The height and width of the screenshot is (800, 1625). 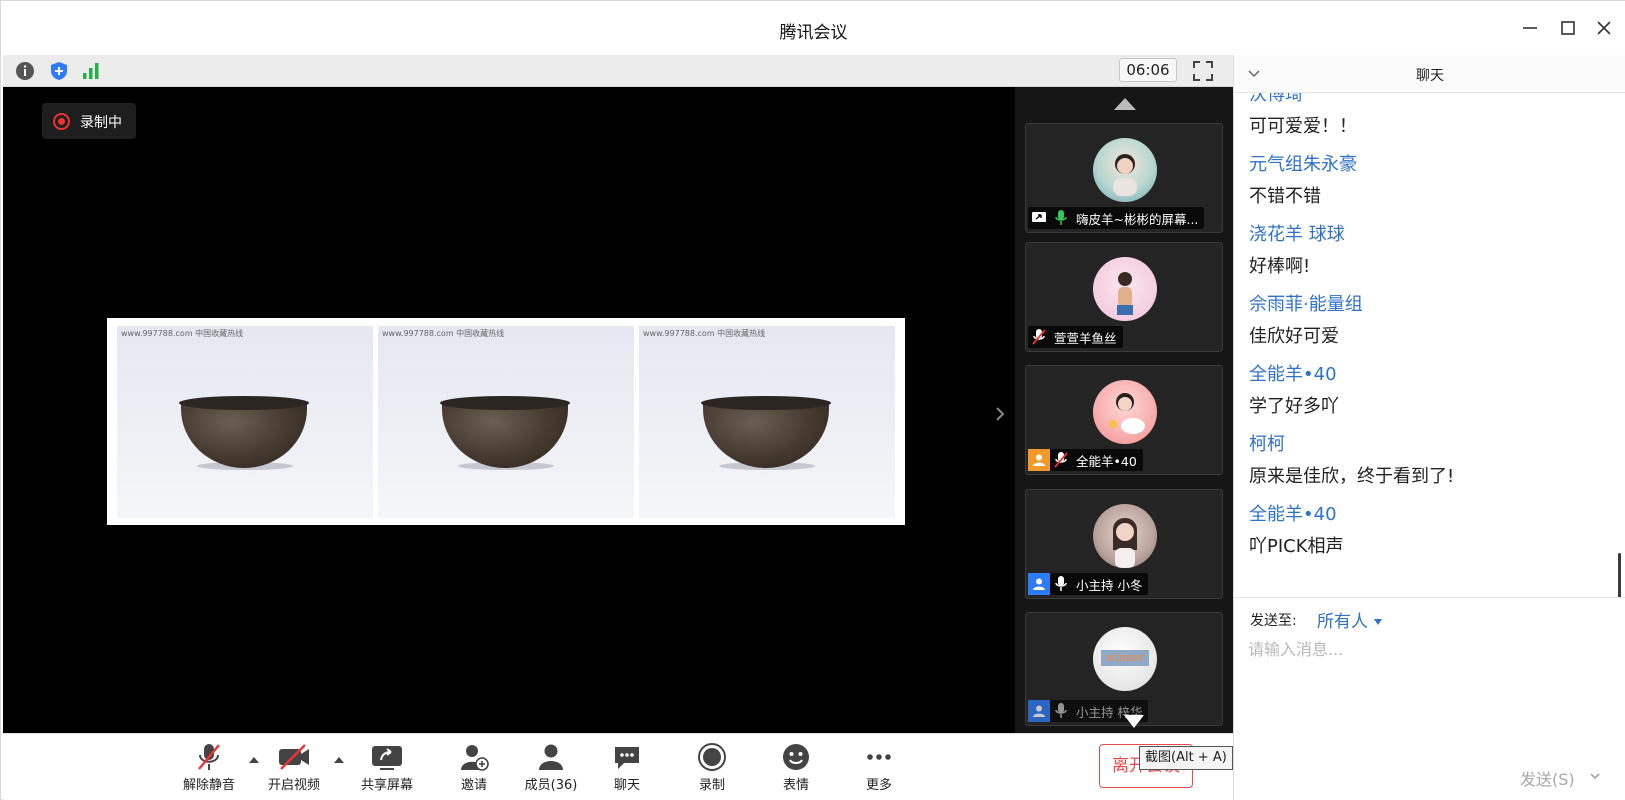 What do you see at coordinates (25, 71) in the screenshot?
I see `info-icon` at bounding box center [25, 71].